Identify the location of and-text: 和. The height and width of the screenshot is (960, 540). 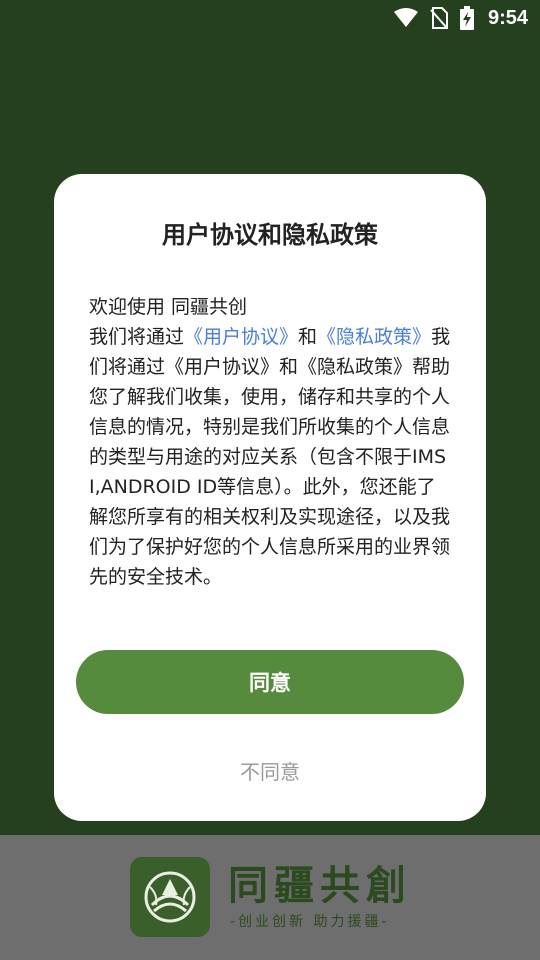
(308, 337).